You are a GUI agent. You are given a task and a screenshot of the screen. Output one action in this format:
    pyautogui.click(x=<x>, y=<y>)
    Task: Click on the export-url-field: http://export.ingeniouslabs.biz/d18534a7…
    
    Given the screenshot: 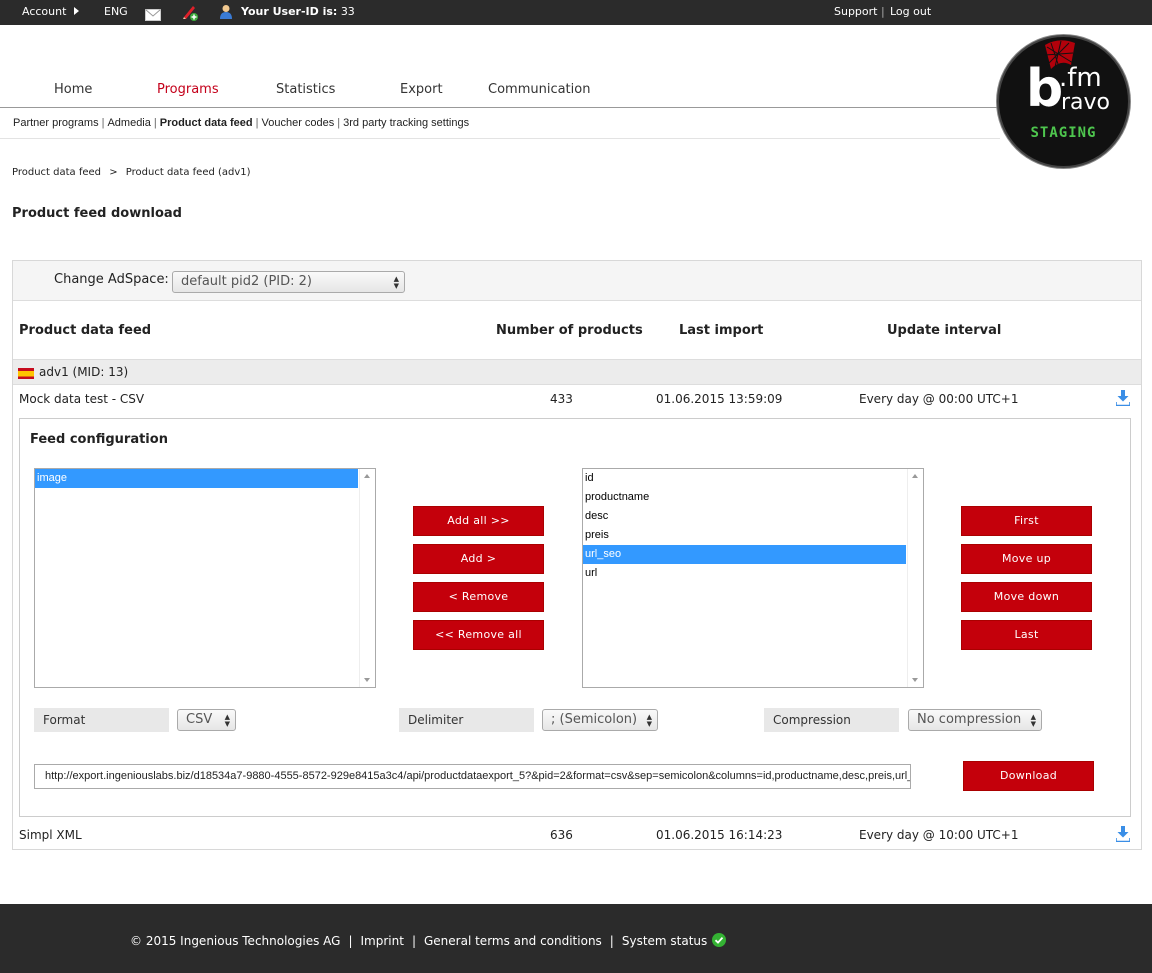 What is the action you would take?
    pyautogui.click(x=472, y=776)
    